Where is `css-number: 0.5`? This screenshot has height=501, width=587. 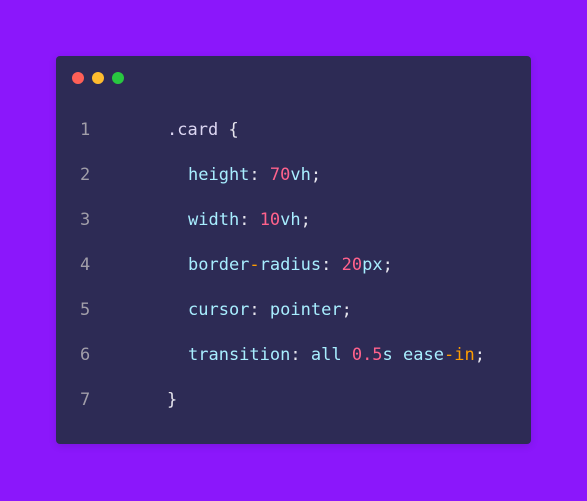 css-number: 0.5 is located at coordinates (367, 355).